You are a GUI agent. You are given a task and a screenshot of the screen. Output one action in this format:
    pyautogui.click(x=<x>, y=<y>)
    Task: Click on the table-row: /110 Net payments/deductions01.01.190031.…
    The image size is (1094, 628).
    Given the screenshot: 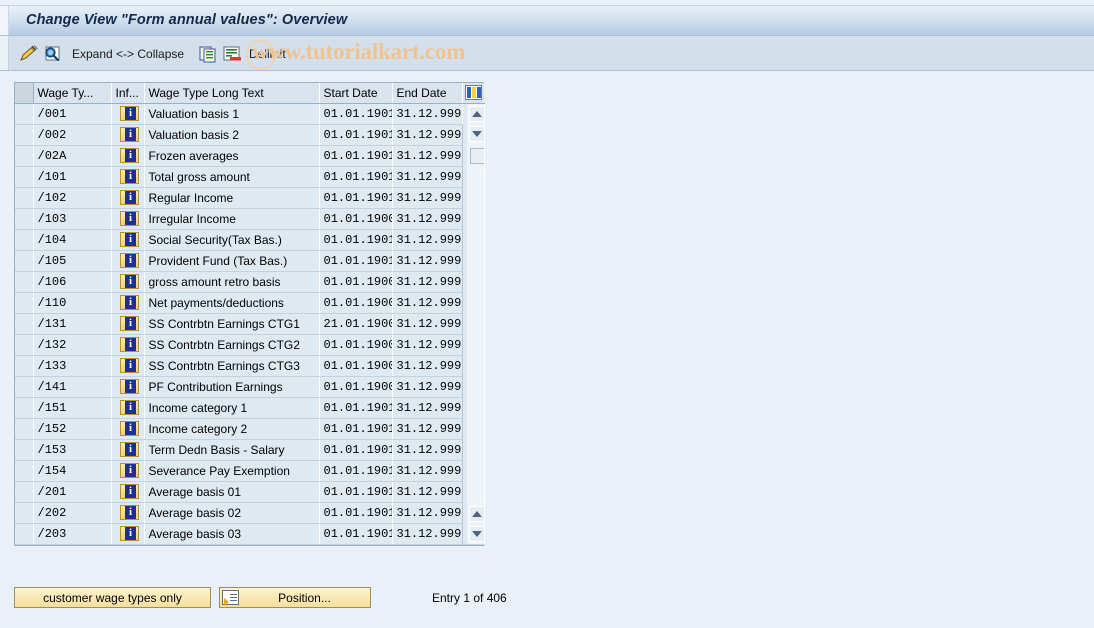 What is the action you would take?
    pyautogui.click(x=249, y=303)
    